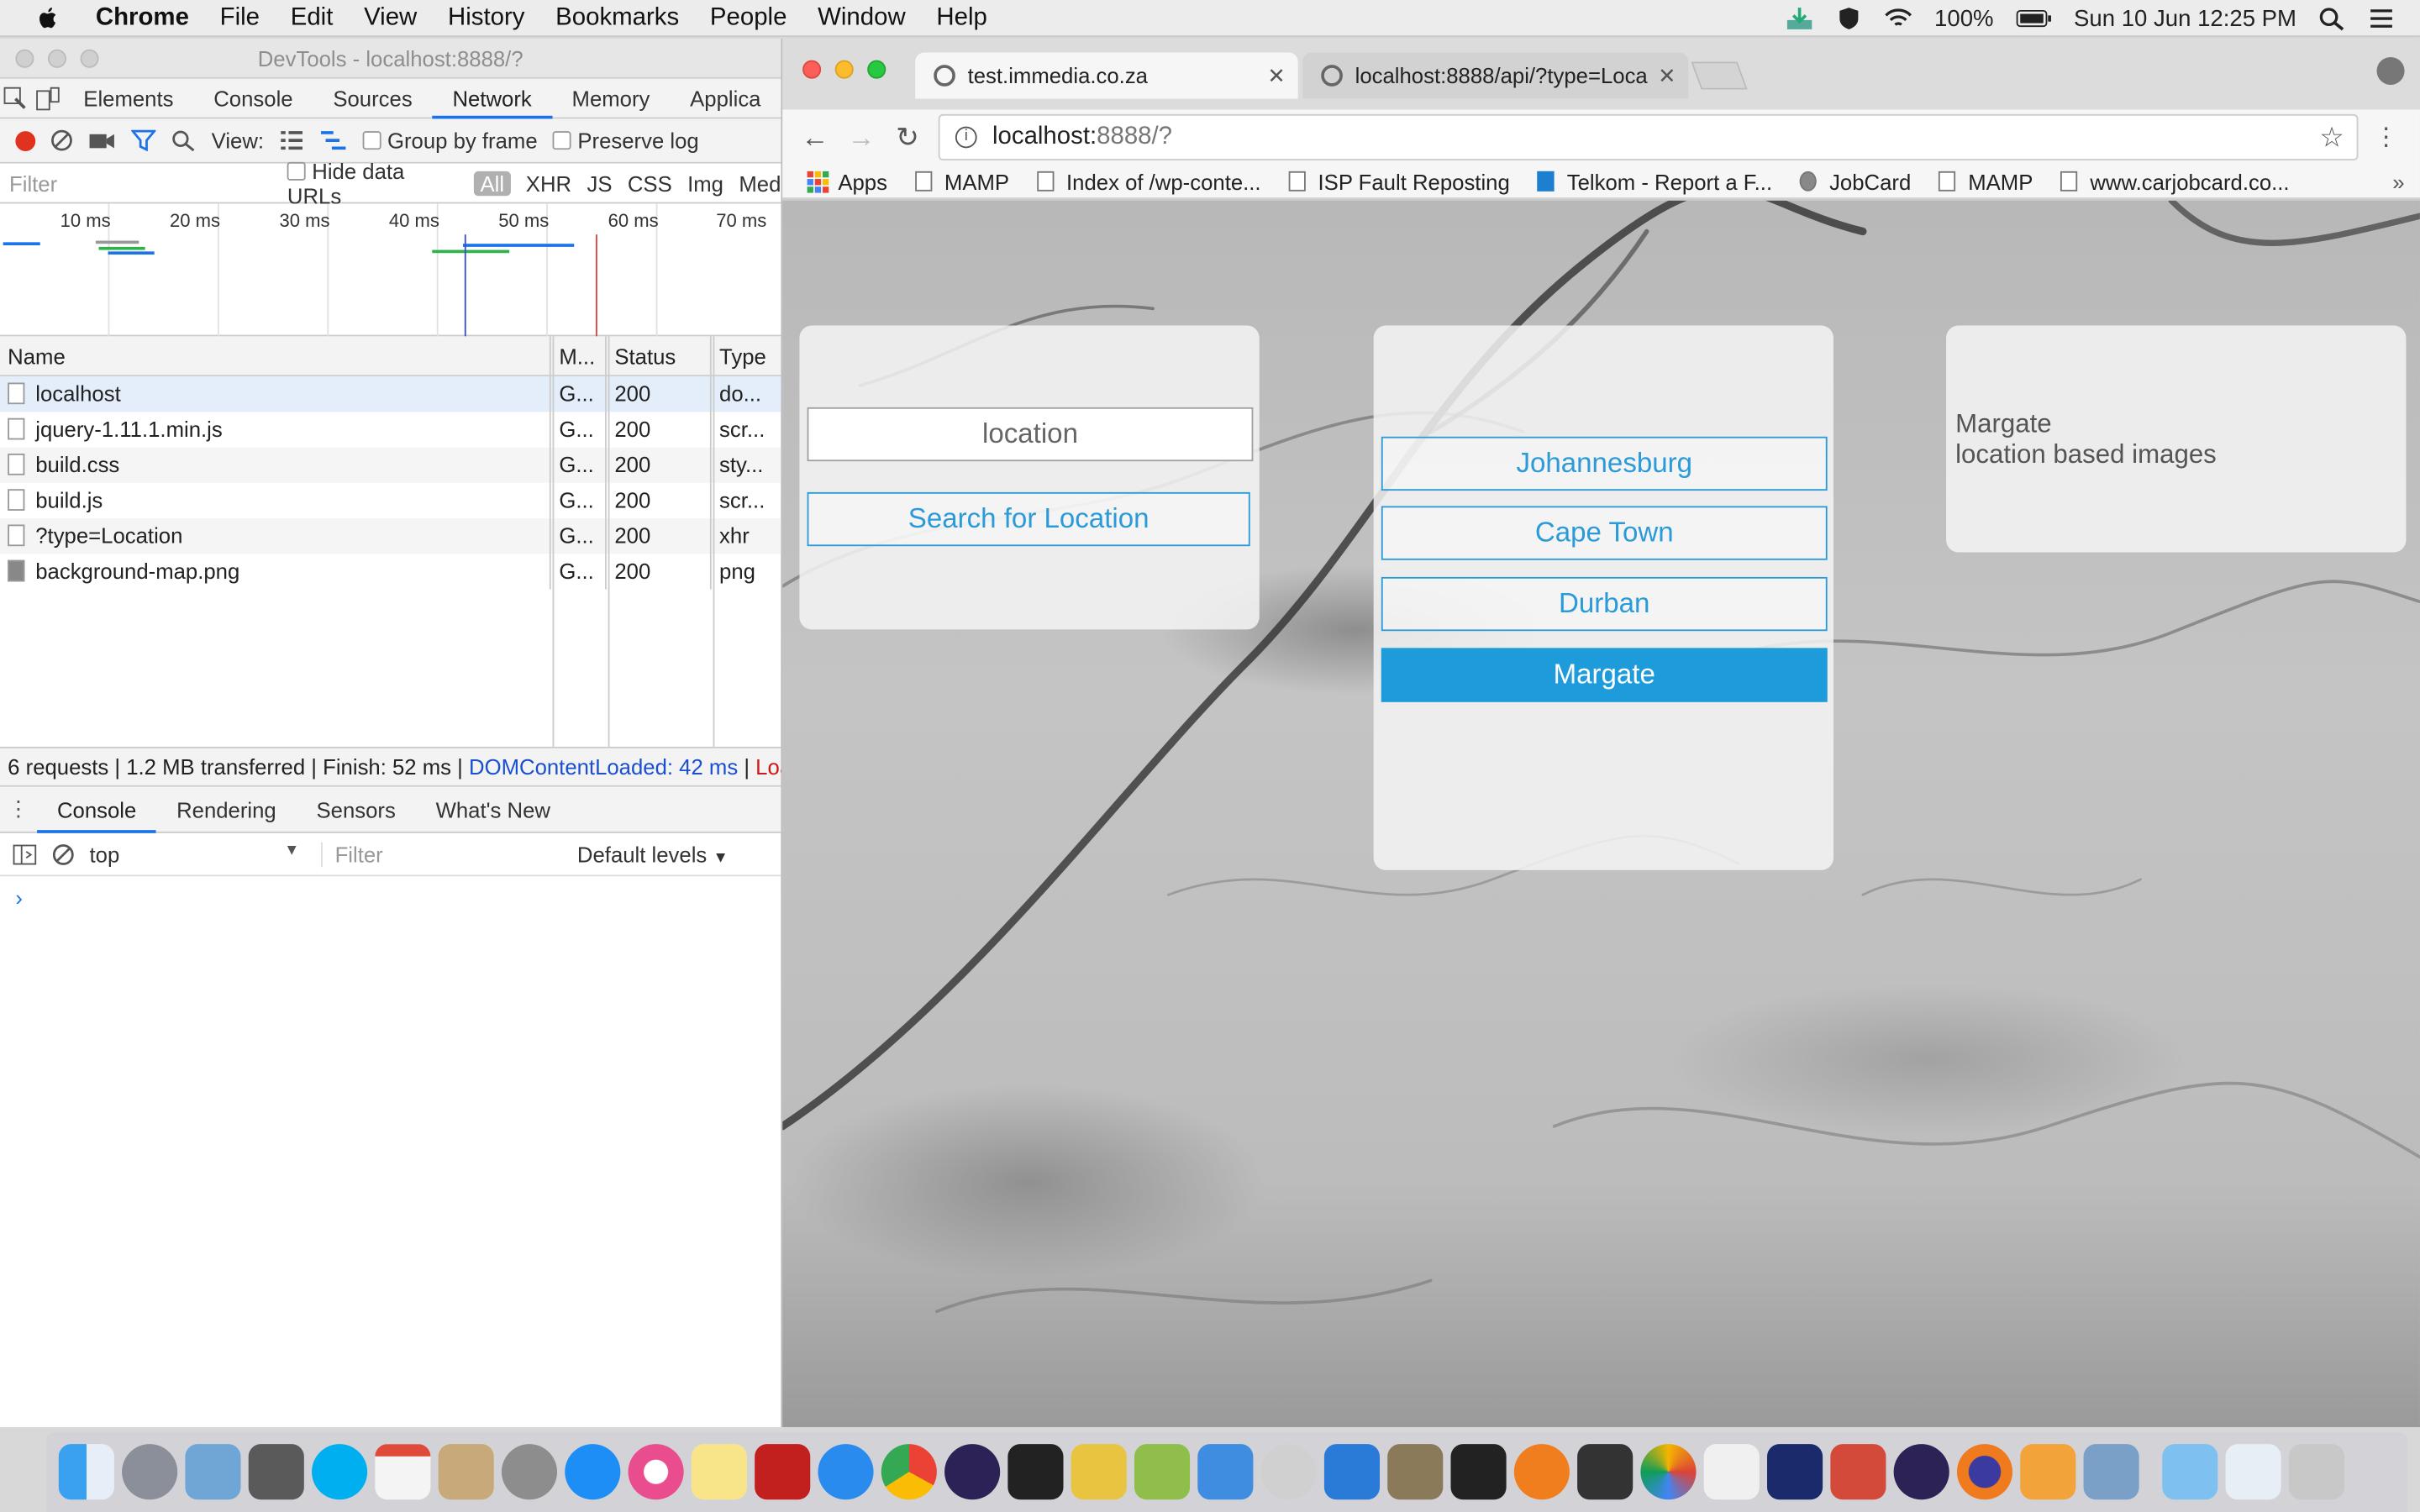 The height and width of the screenshot is (1512, 2420). What do you see at coordinates (213, 1472) in the screenshot?
I see `preview-icon` at bounding box center [213, 1472].